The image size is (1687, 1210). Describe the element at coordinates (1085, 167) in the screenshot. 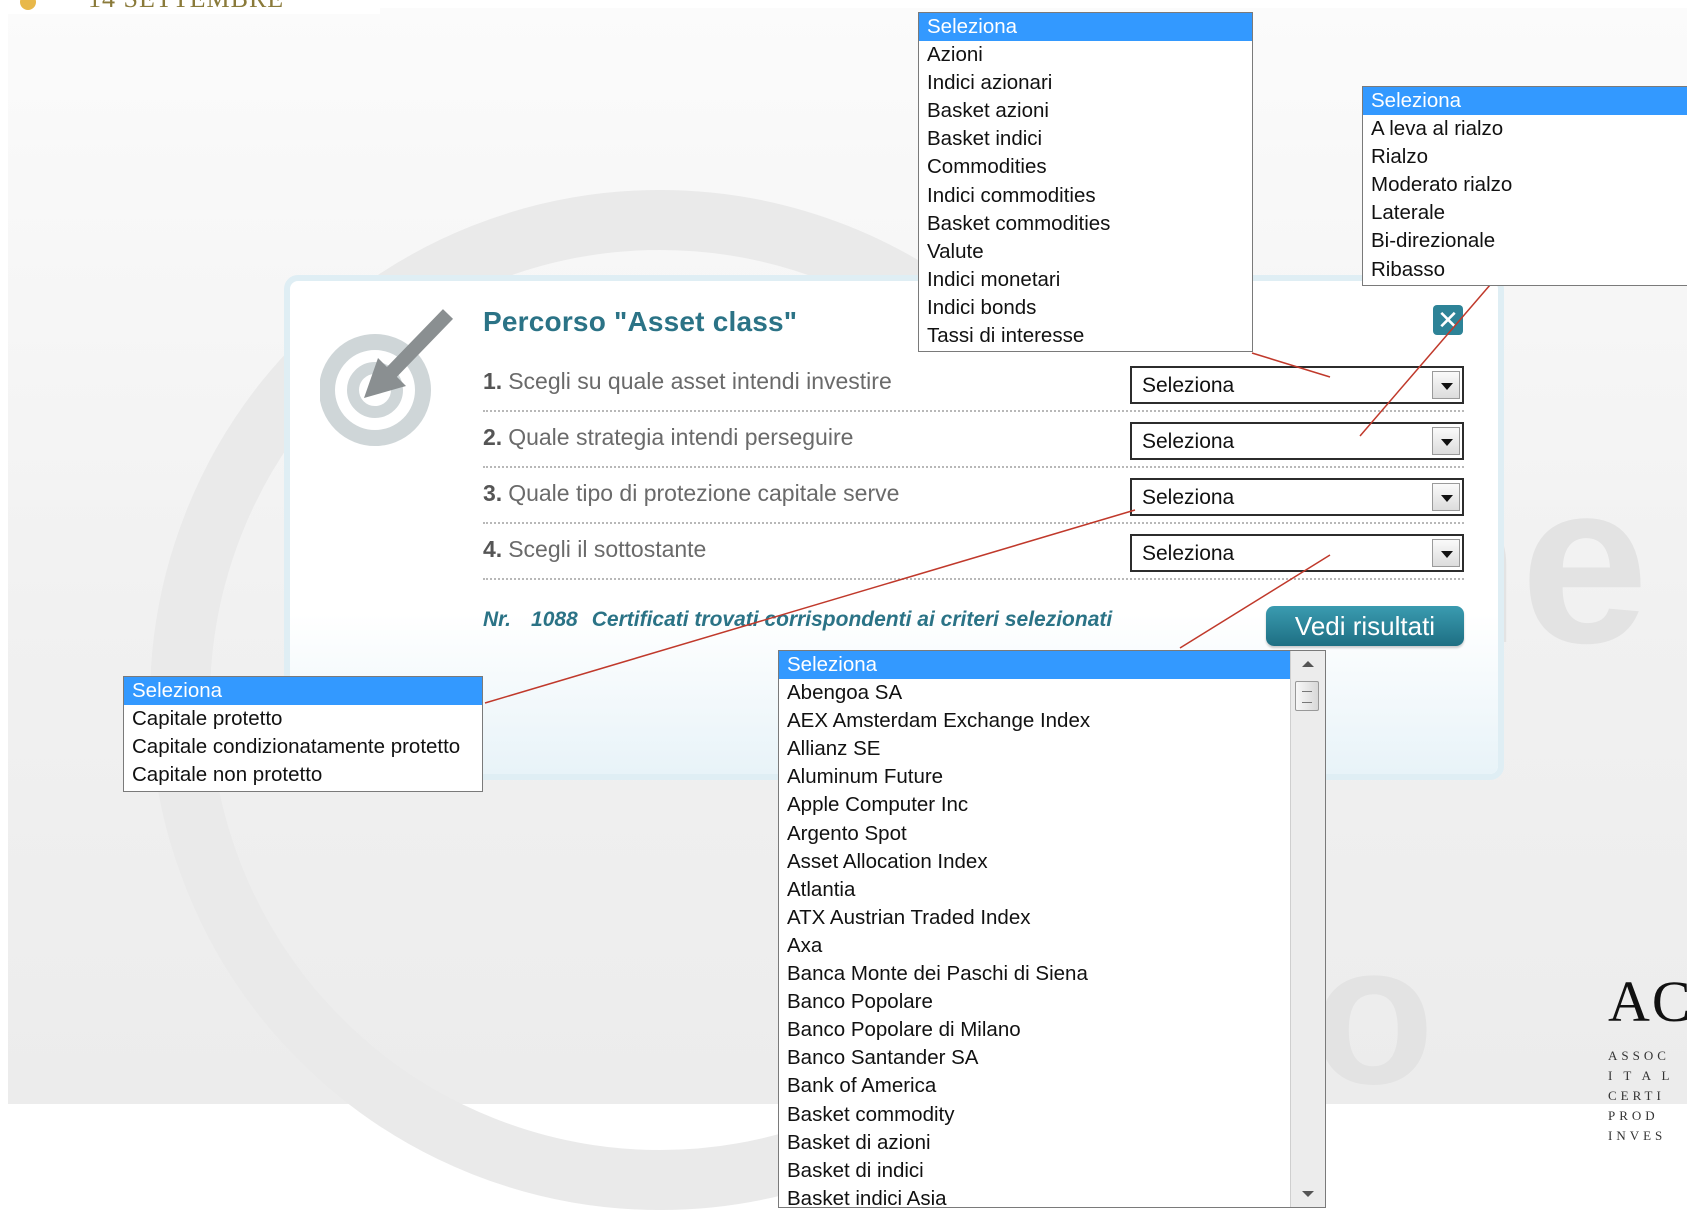

I see `list-item: Commodities` at that location.